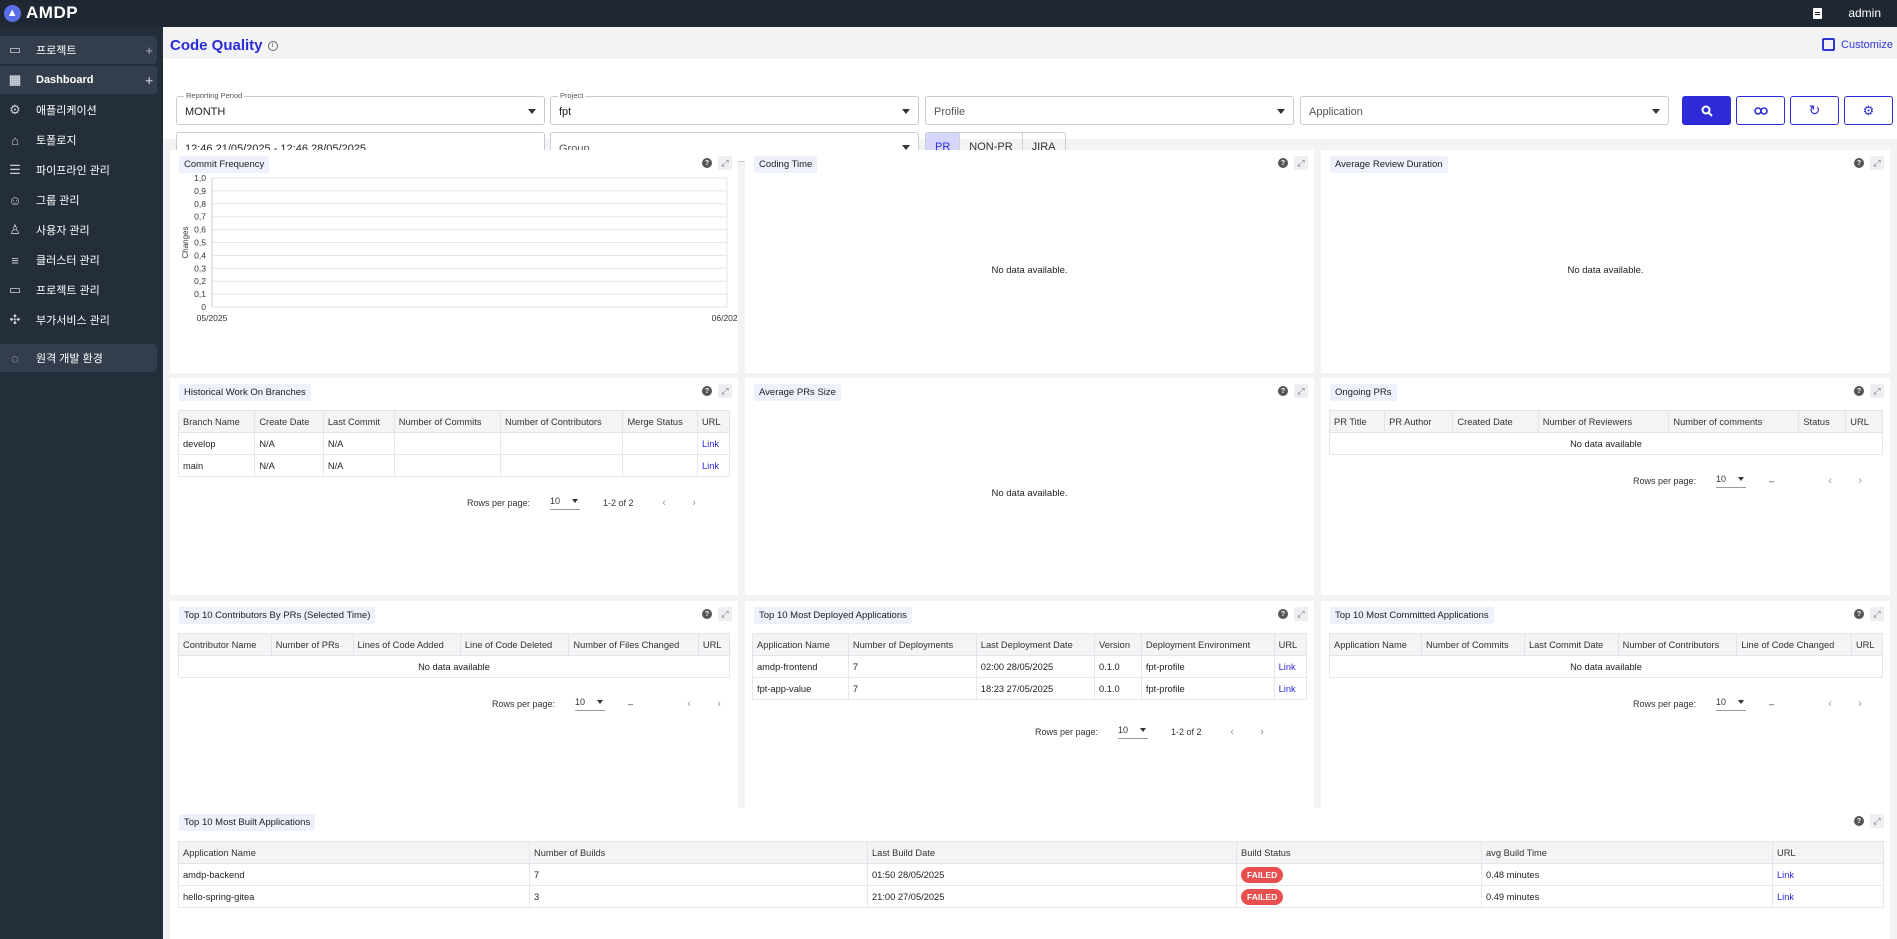 The image size is (1897, 939). I want to click on column-header: Build Status, so click(1359, 852).